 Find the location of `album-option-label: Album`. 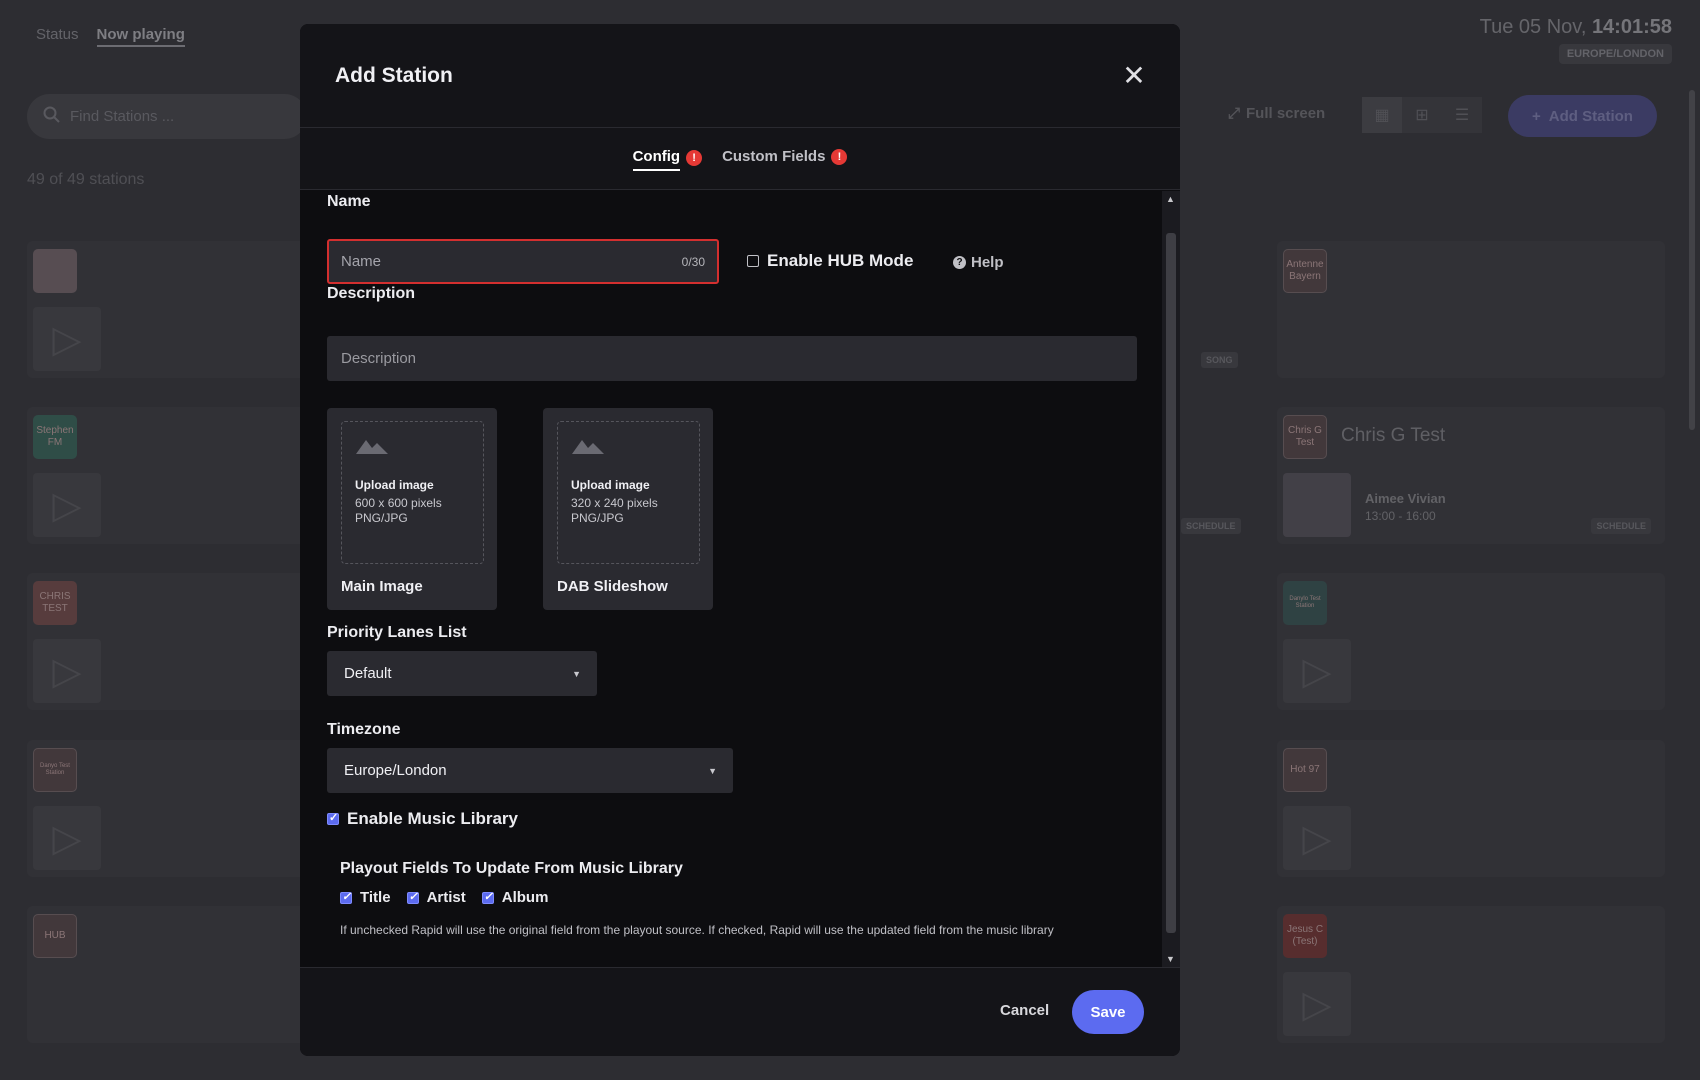

album-option-label: Album is located at coordinates (525, 897).